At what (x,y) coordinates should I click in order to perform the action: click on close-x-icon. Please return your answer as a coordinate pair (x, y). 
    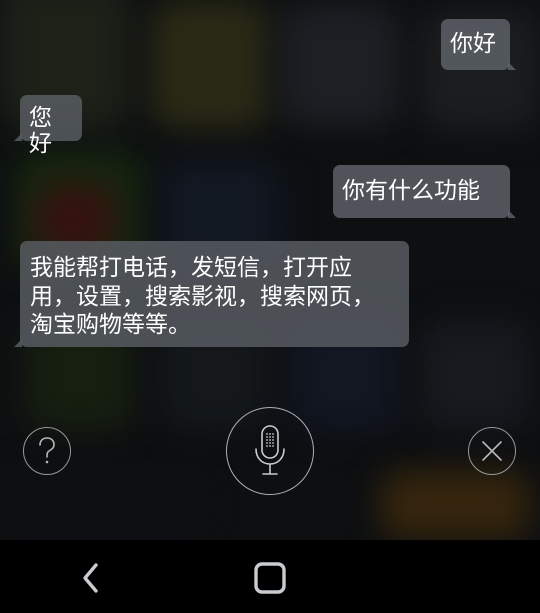
    Looking at the image, I should click on (492, 451).